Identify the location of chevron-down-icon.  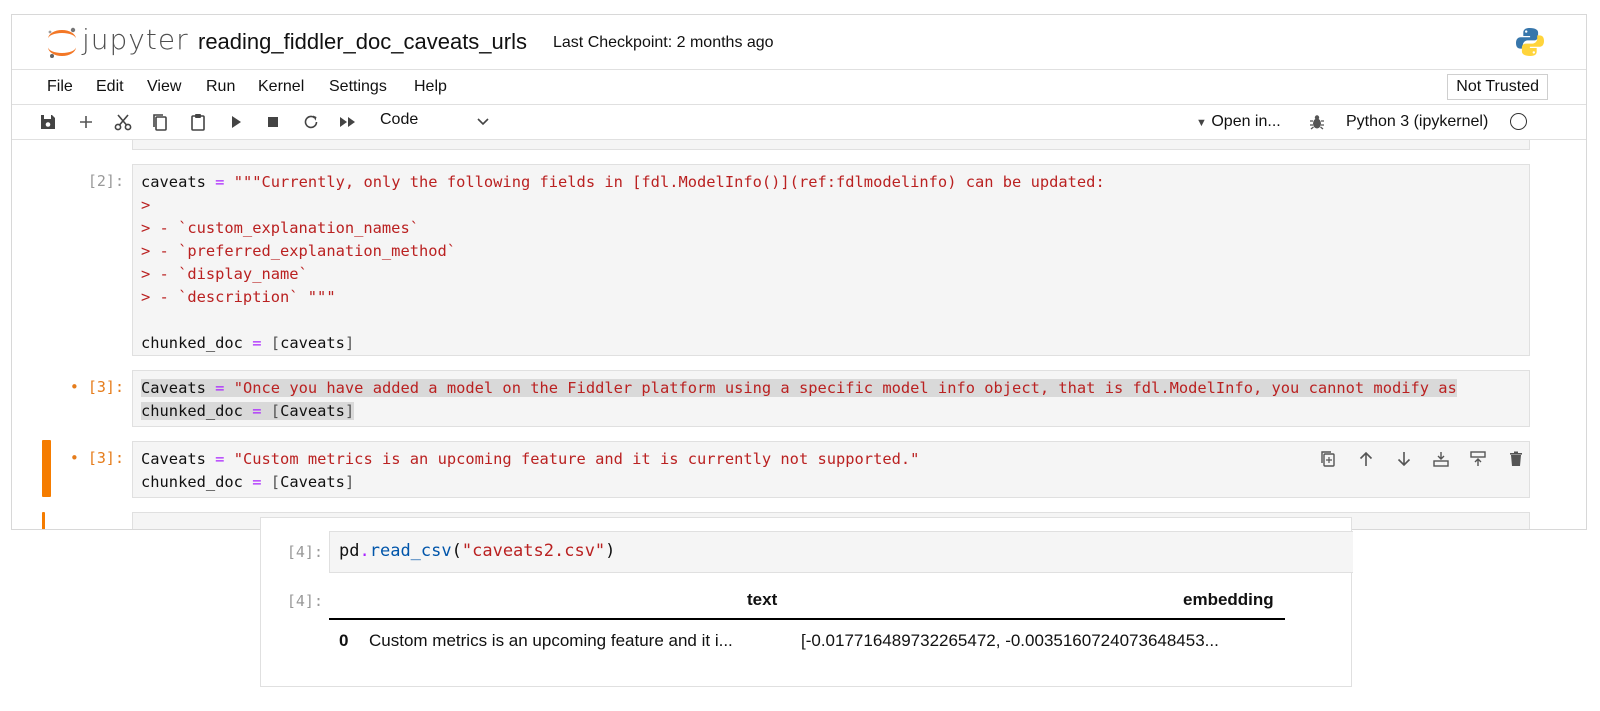
(483, 122).